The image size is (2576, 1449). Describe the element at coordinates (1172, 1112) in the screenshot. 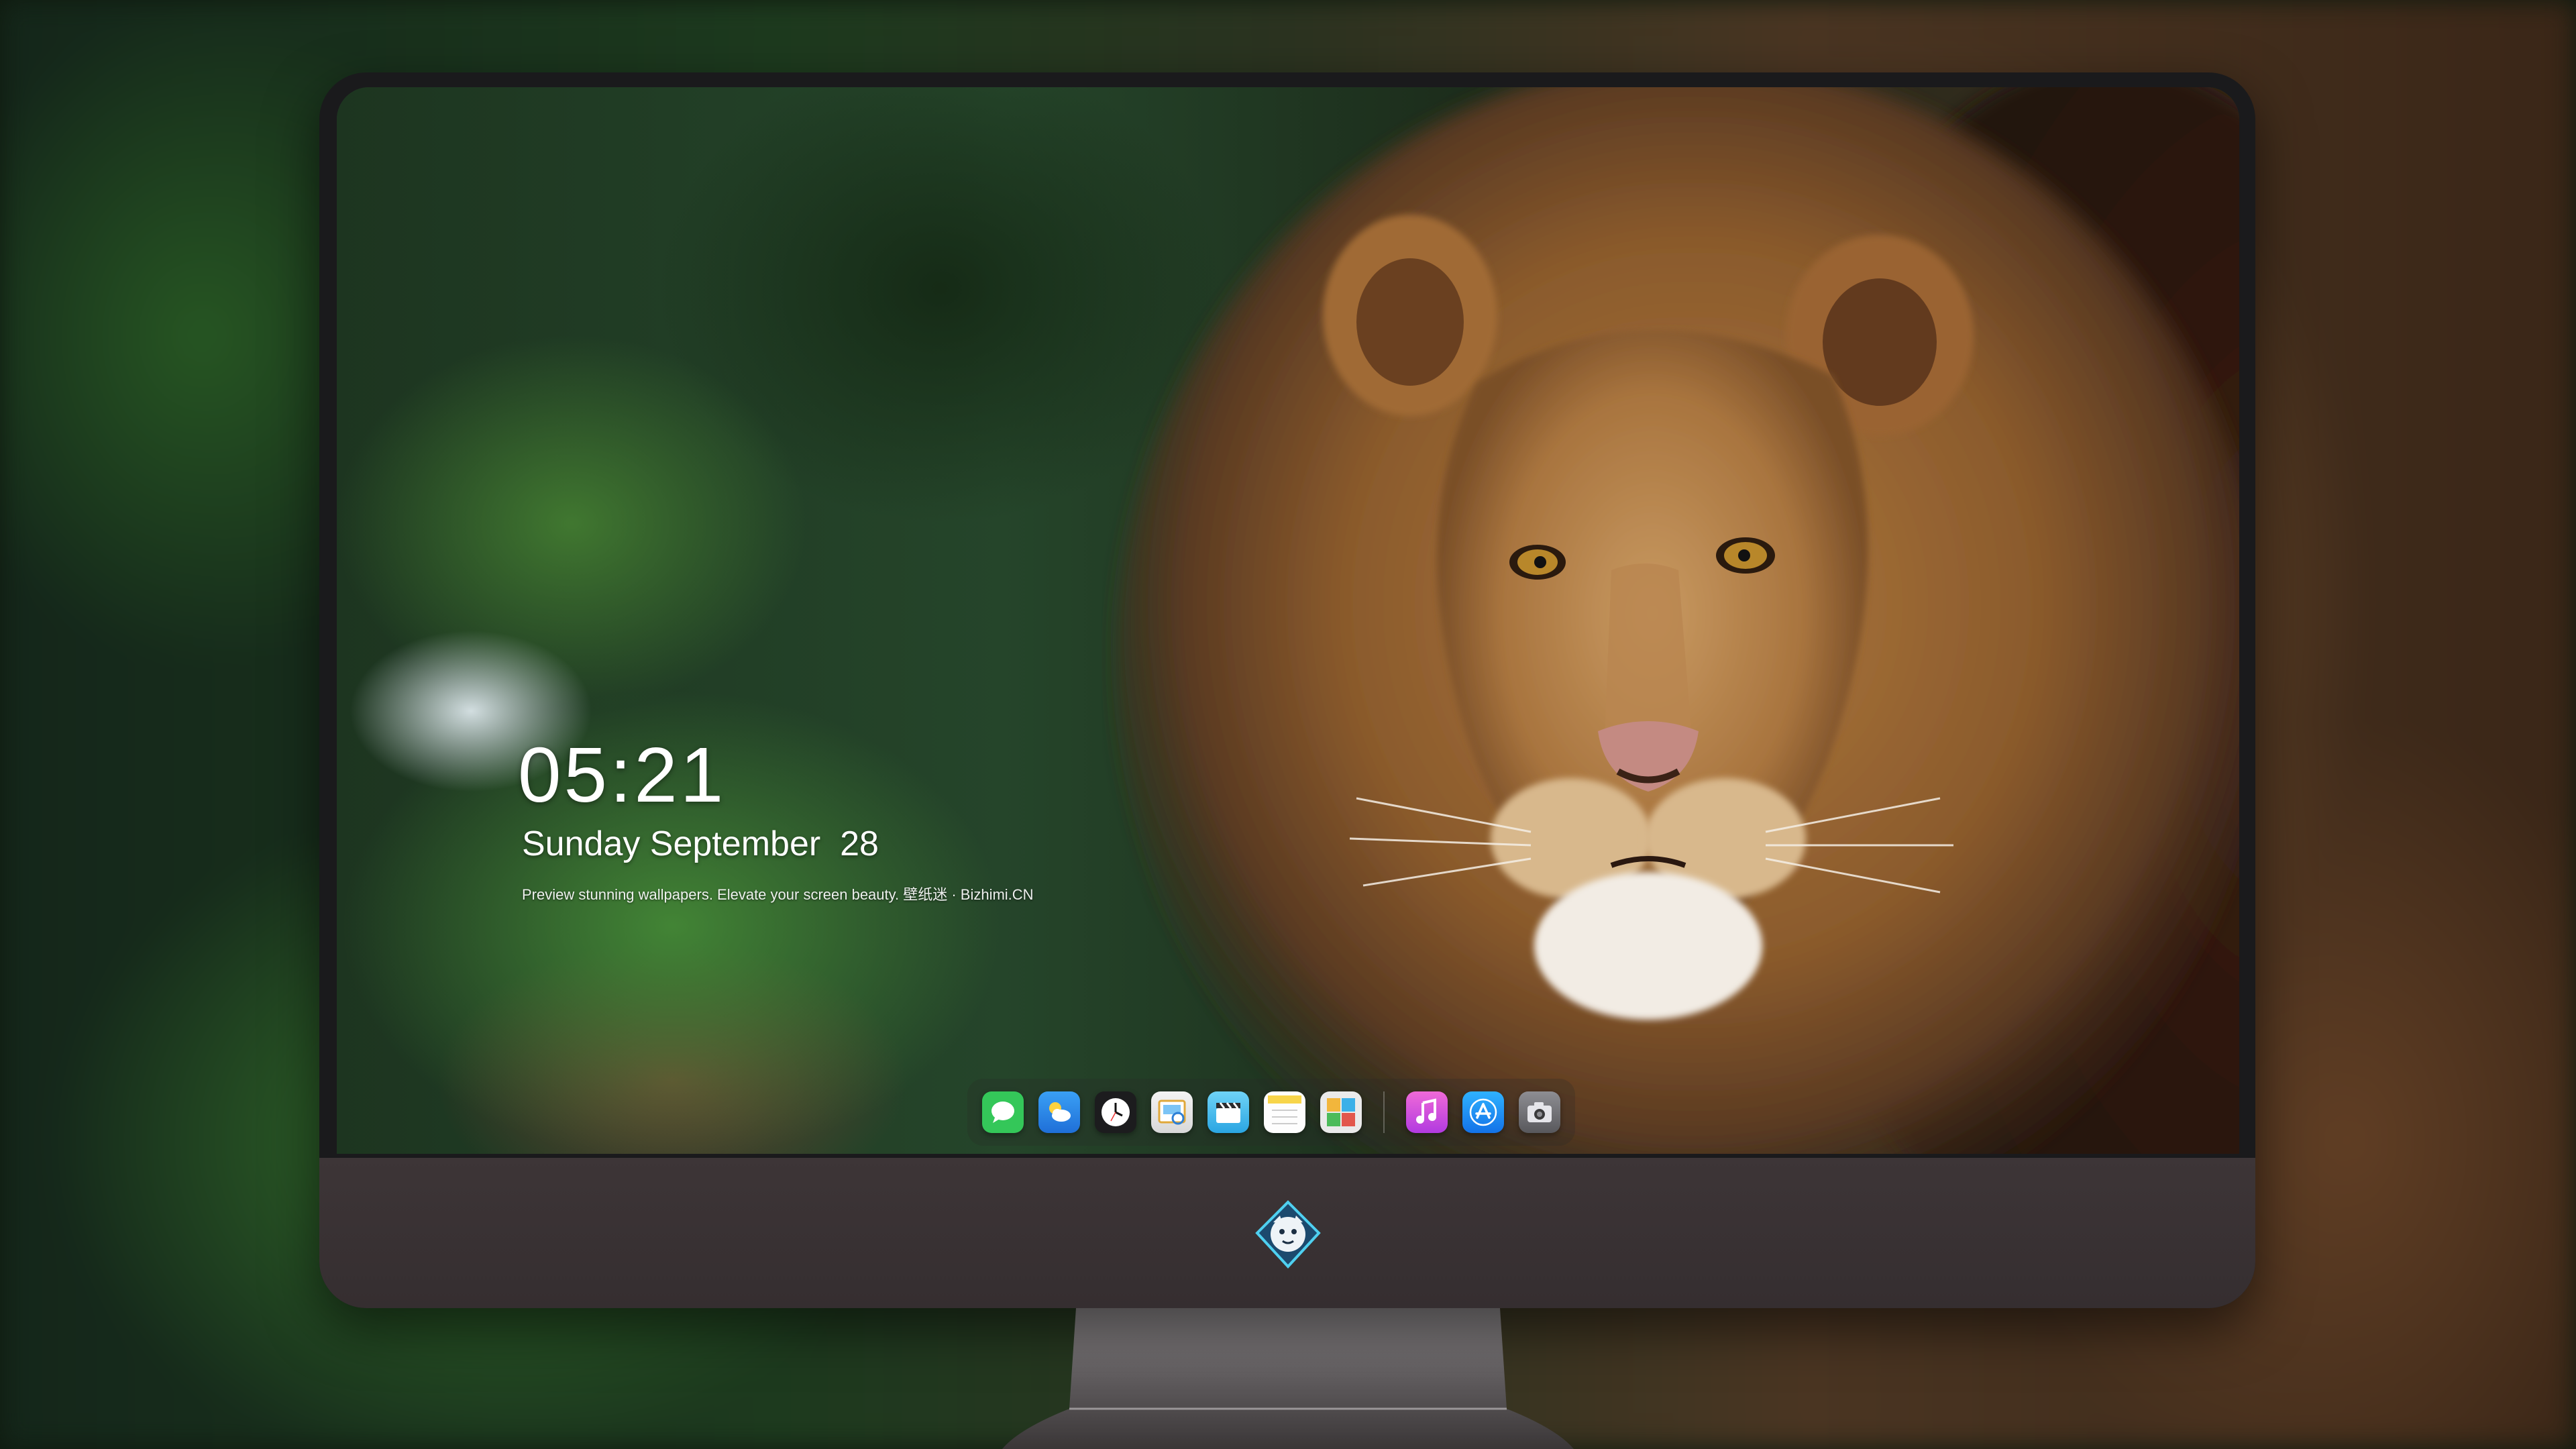

I see `preview-icon` at that location.